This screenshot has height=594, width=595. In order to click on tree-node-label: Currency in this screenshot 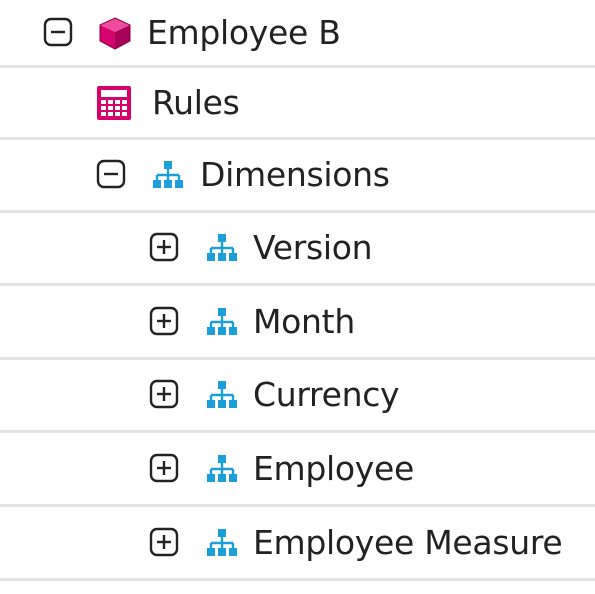, I will do `click(326, 394)`.